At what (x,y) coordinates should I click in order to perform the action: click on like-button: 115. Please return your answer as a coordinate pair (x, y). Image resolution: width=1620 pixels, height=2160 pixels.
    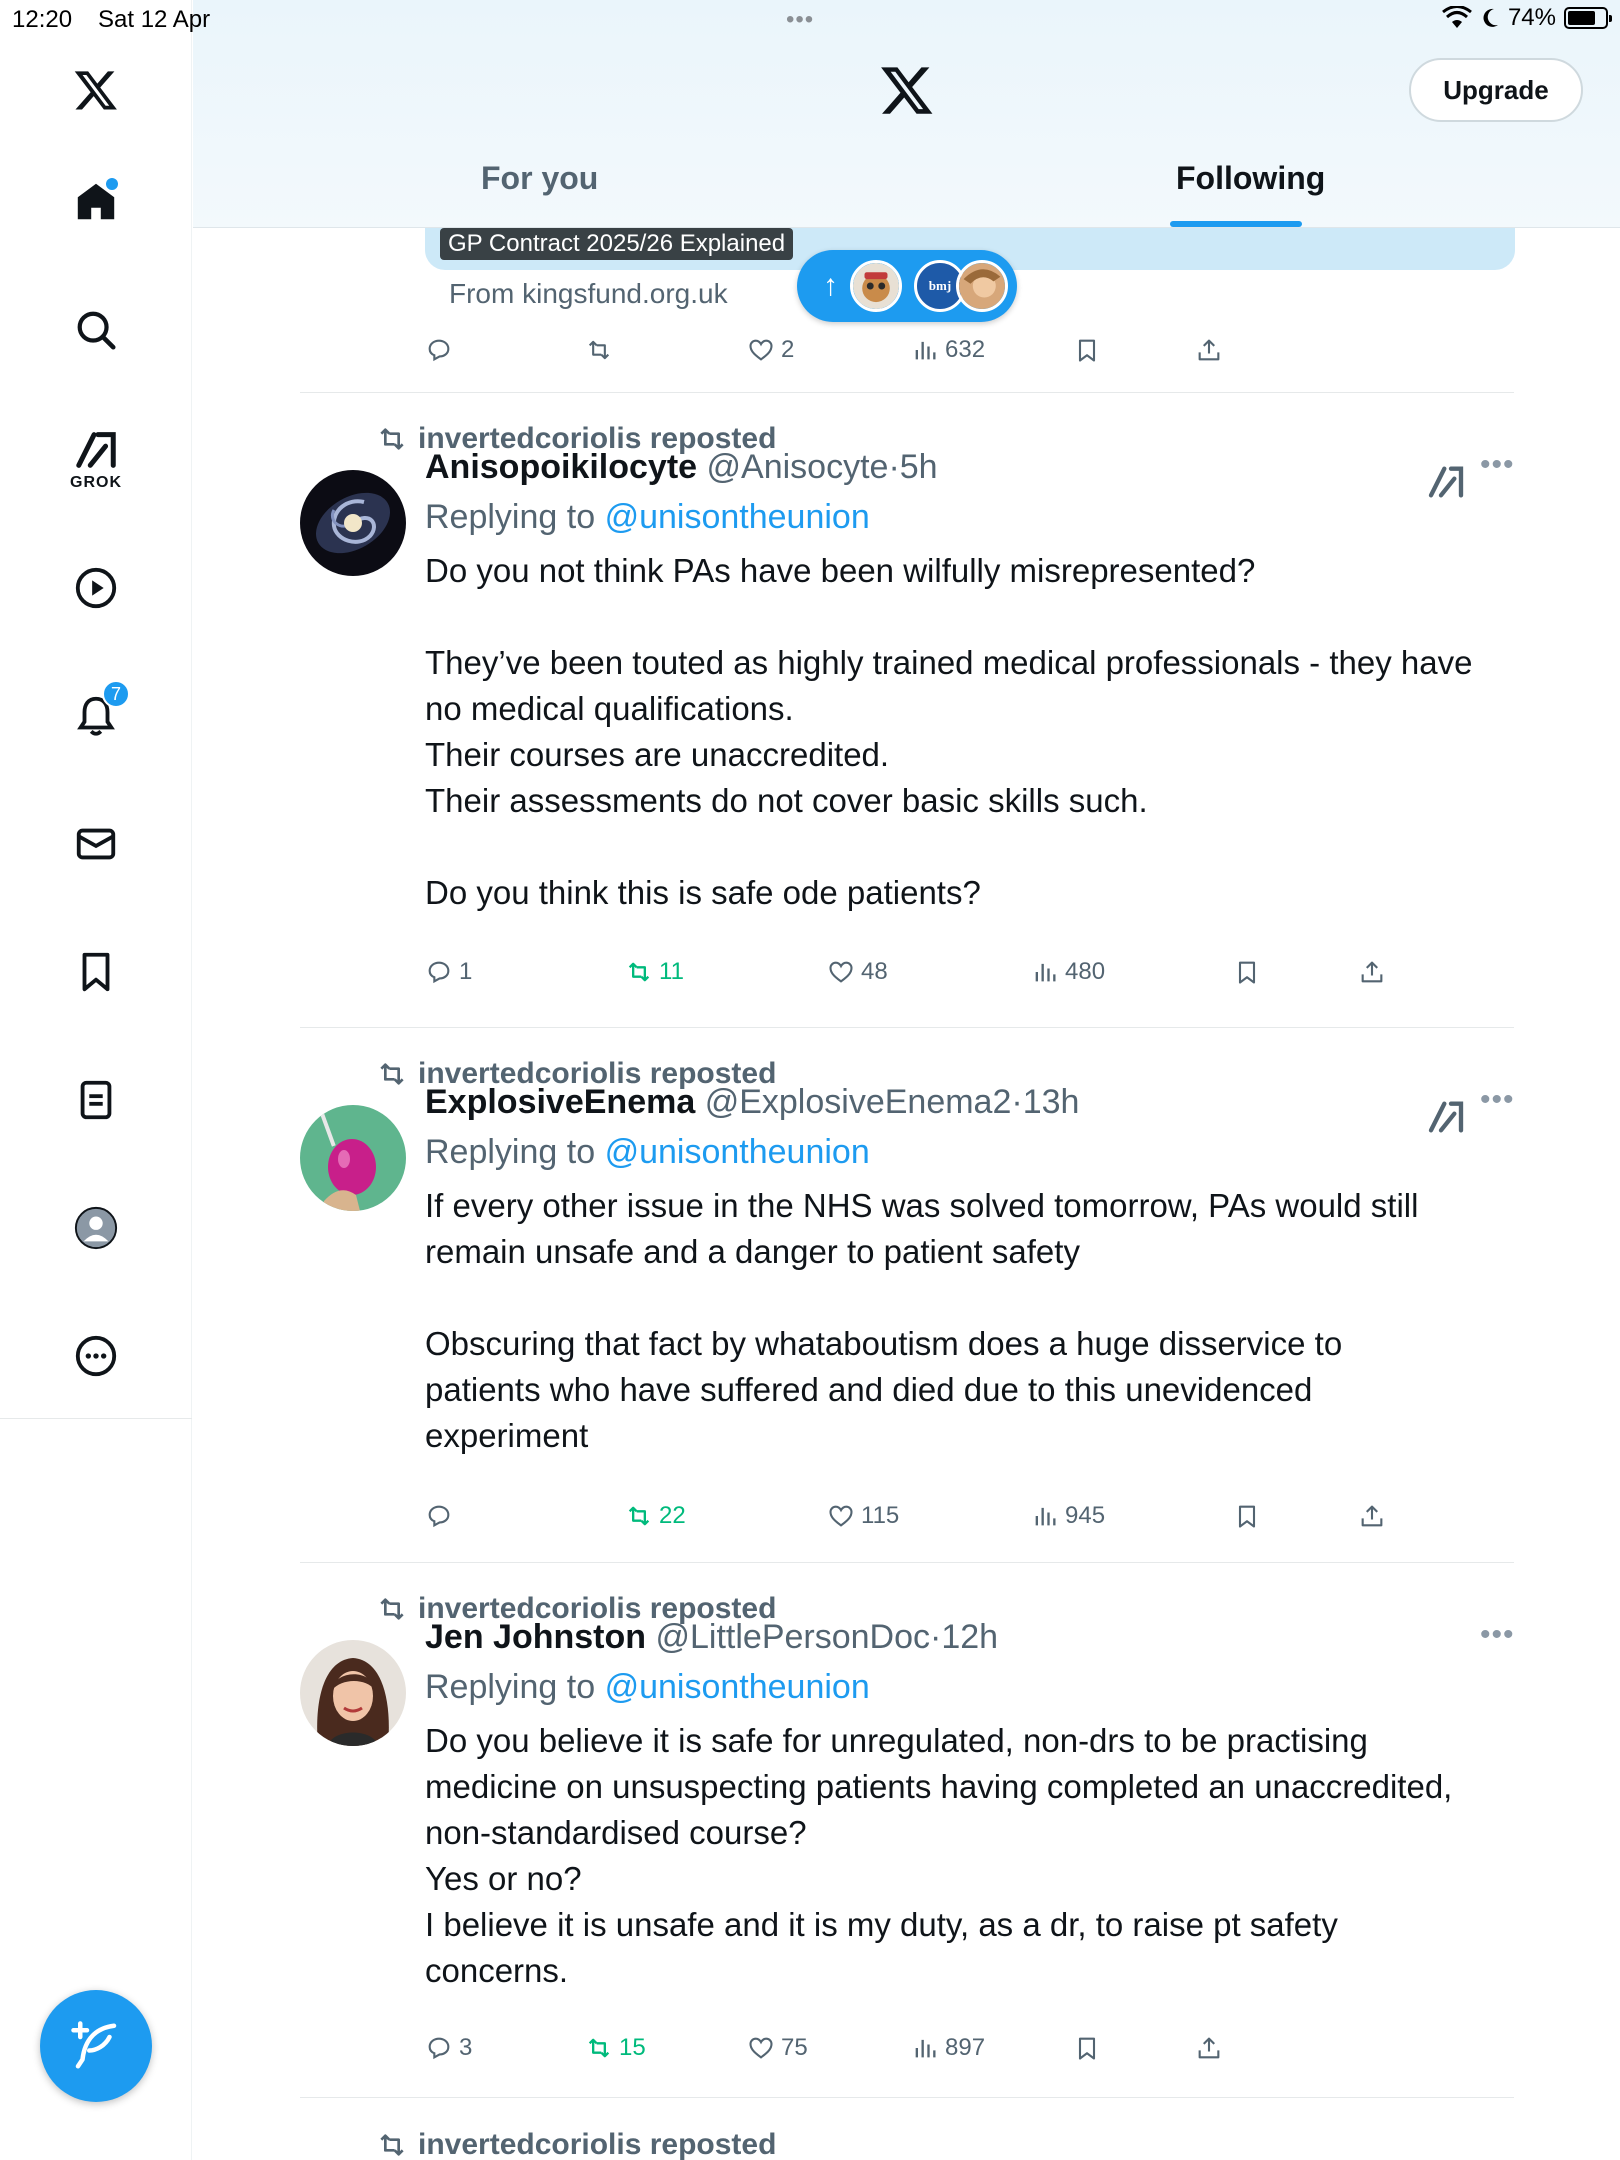
    Looking at the image, I should click on (863, 1516).